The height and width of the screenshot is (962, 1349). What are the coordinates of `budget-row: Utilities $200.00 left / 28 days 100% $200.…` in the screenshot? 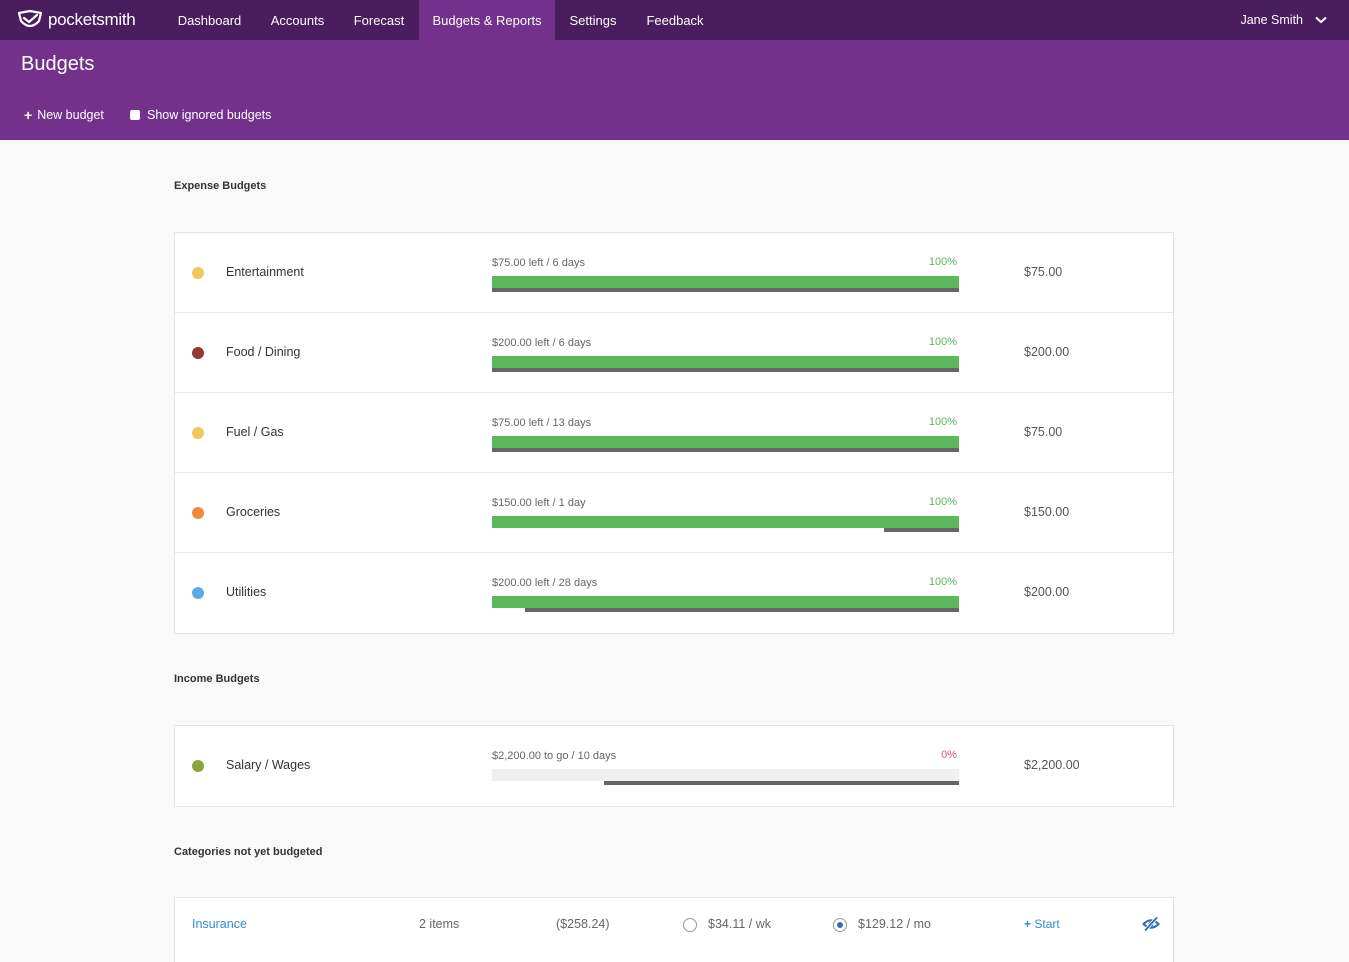 It's located at (674, 593).